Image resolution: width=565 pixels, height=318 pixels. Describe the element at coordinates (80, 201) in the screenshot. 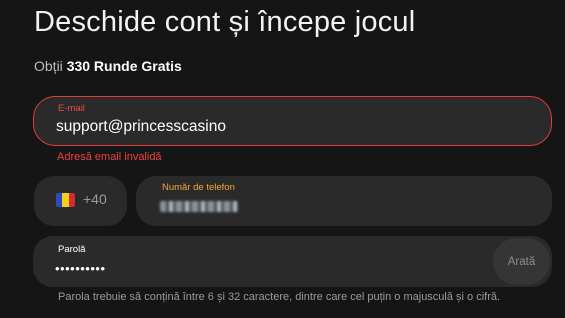

I see `country-code-selector: +40` at that location.